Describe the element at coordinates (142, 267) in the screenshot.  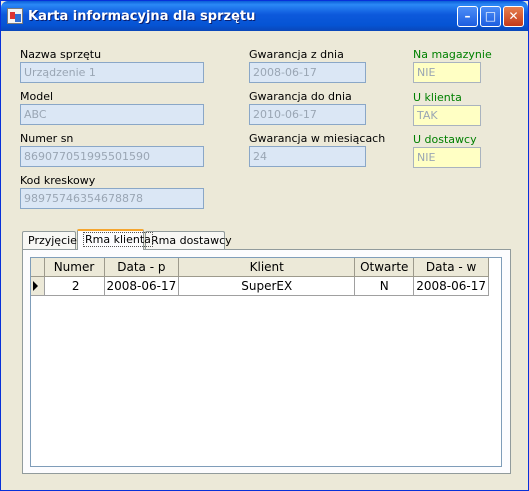
I see `col-header-data-p: Data - p` at that location.